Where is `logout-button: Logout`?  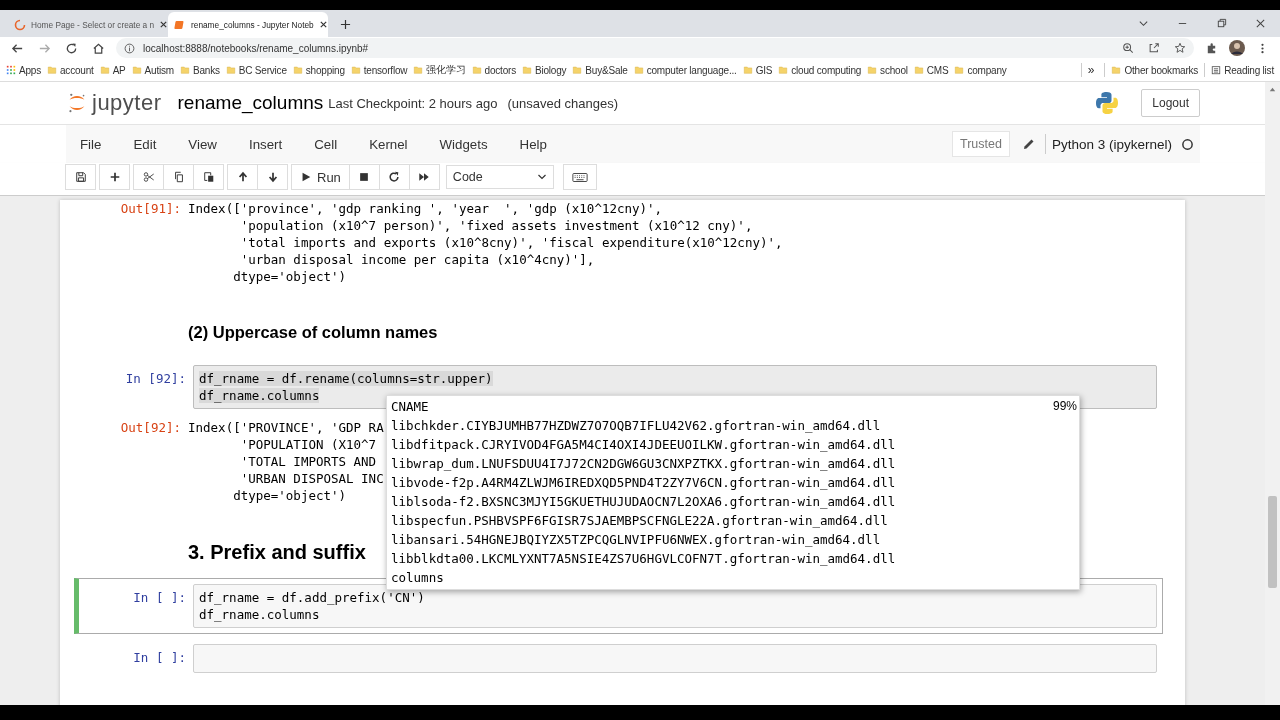 logout-button: Logout is located at coordinates (1170, 103).